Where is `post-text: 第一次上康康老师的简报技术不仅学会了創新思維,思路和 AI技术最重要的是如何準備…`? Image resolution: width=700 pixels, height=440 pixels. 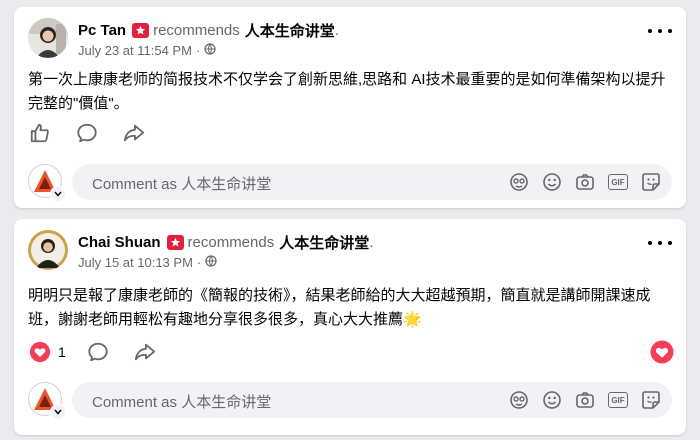
post-text: 第一次上康康老师的简报技术不仅学会了創新思維,思路和 AI技术最重要的是如何準備… is located at coordinates (347, 91).